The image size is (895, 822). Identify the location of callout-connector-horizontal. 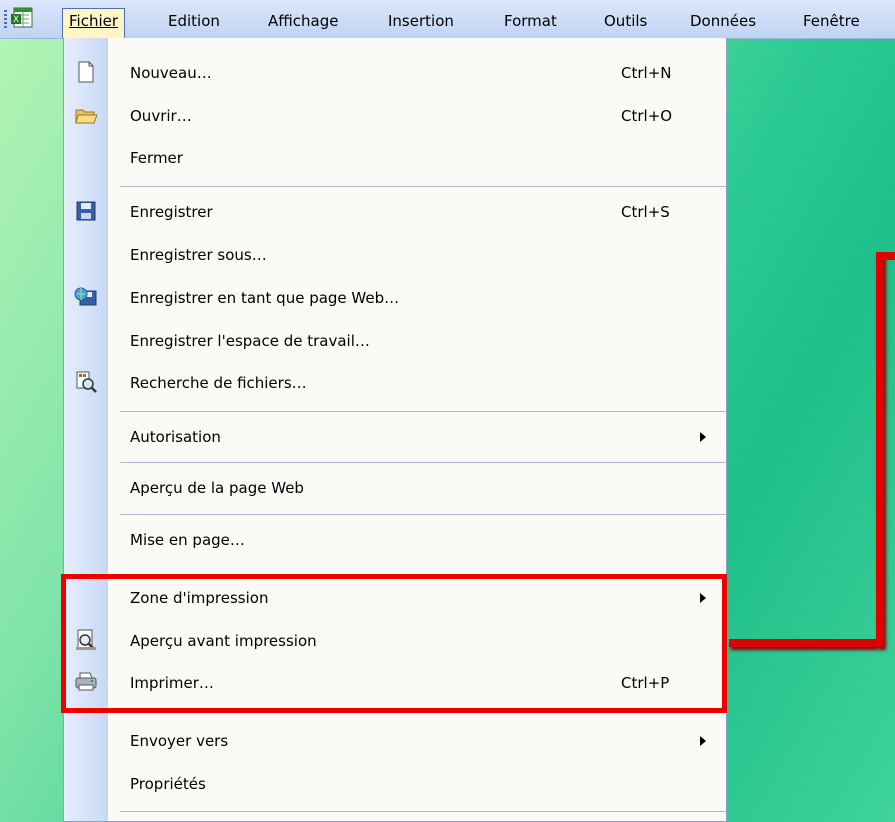
(802, 643).